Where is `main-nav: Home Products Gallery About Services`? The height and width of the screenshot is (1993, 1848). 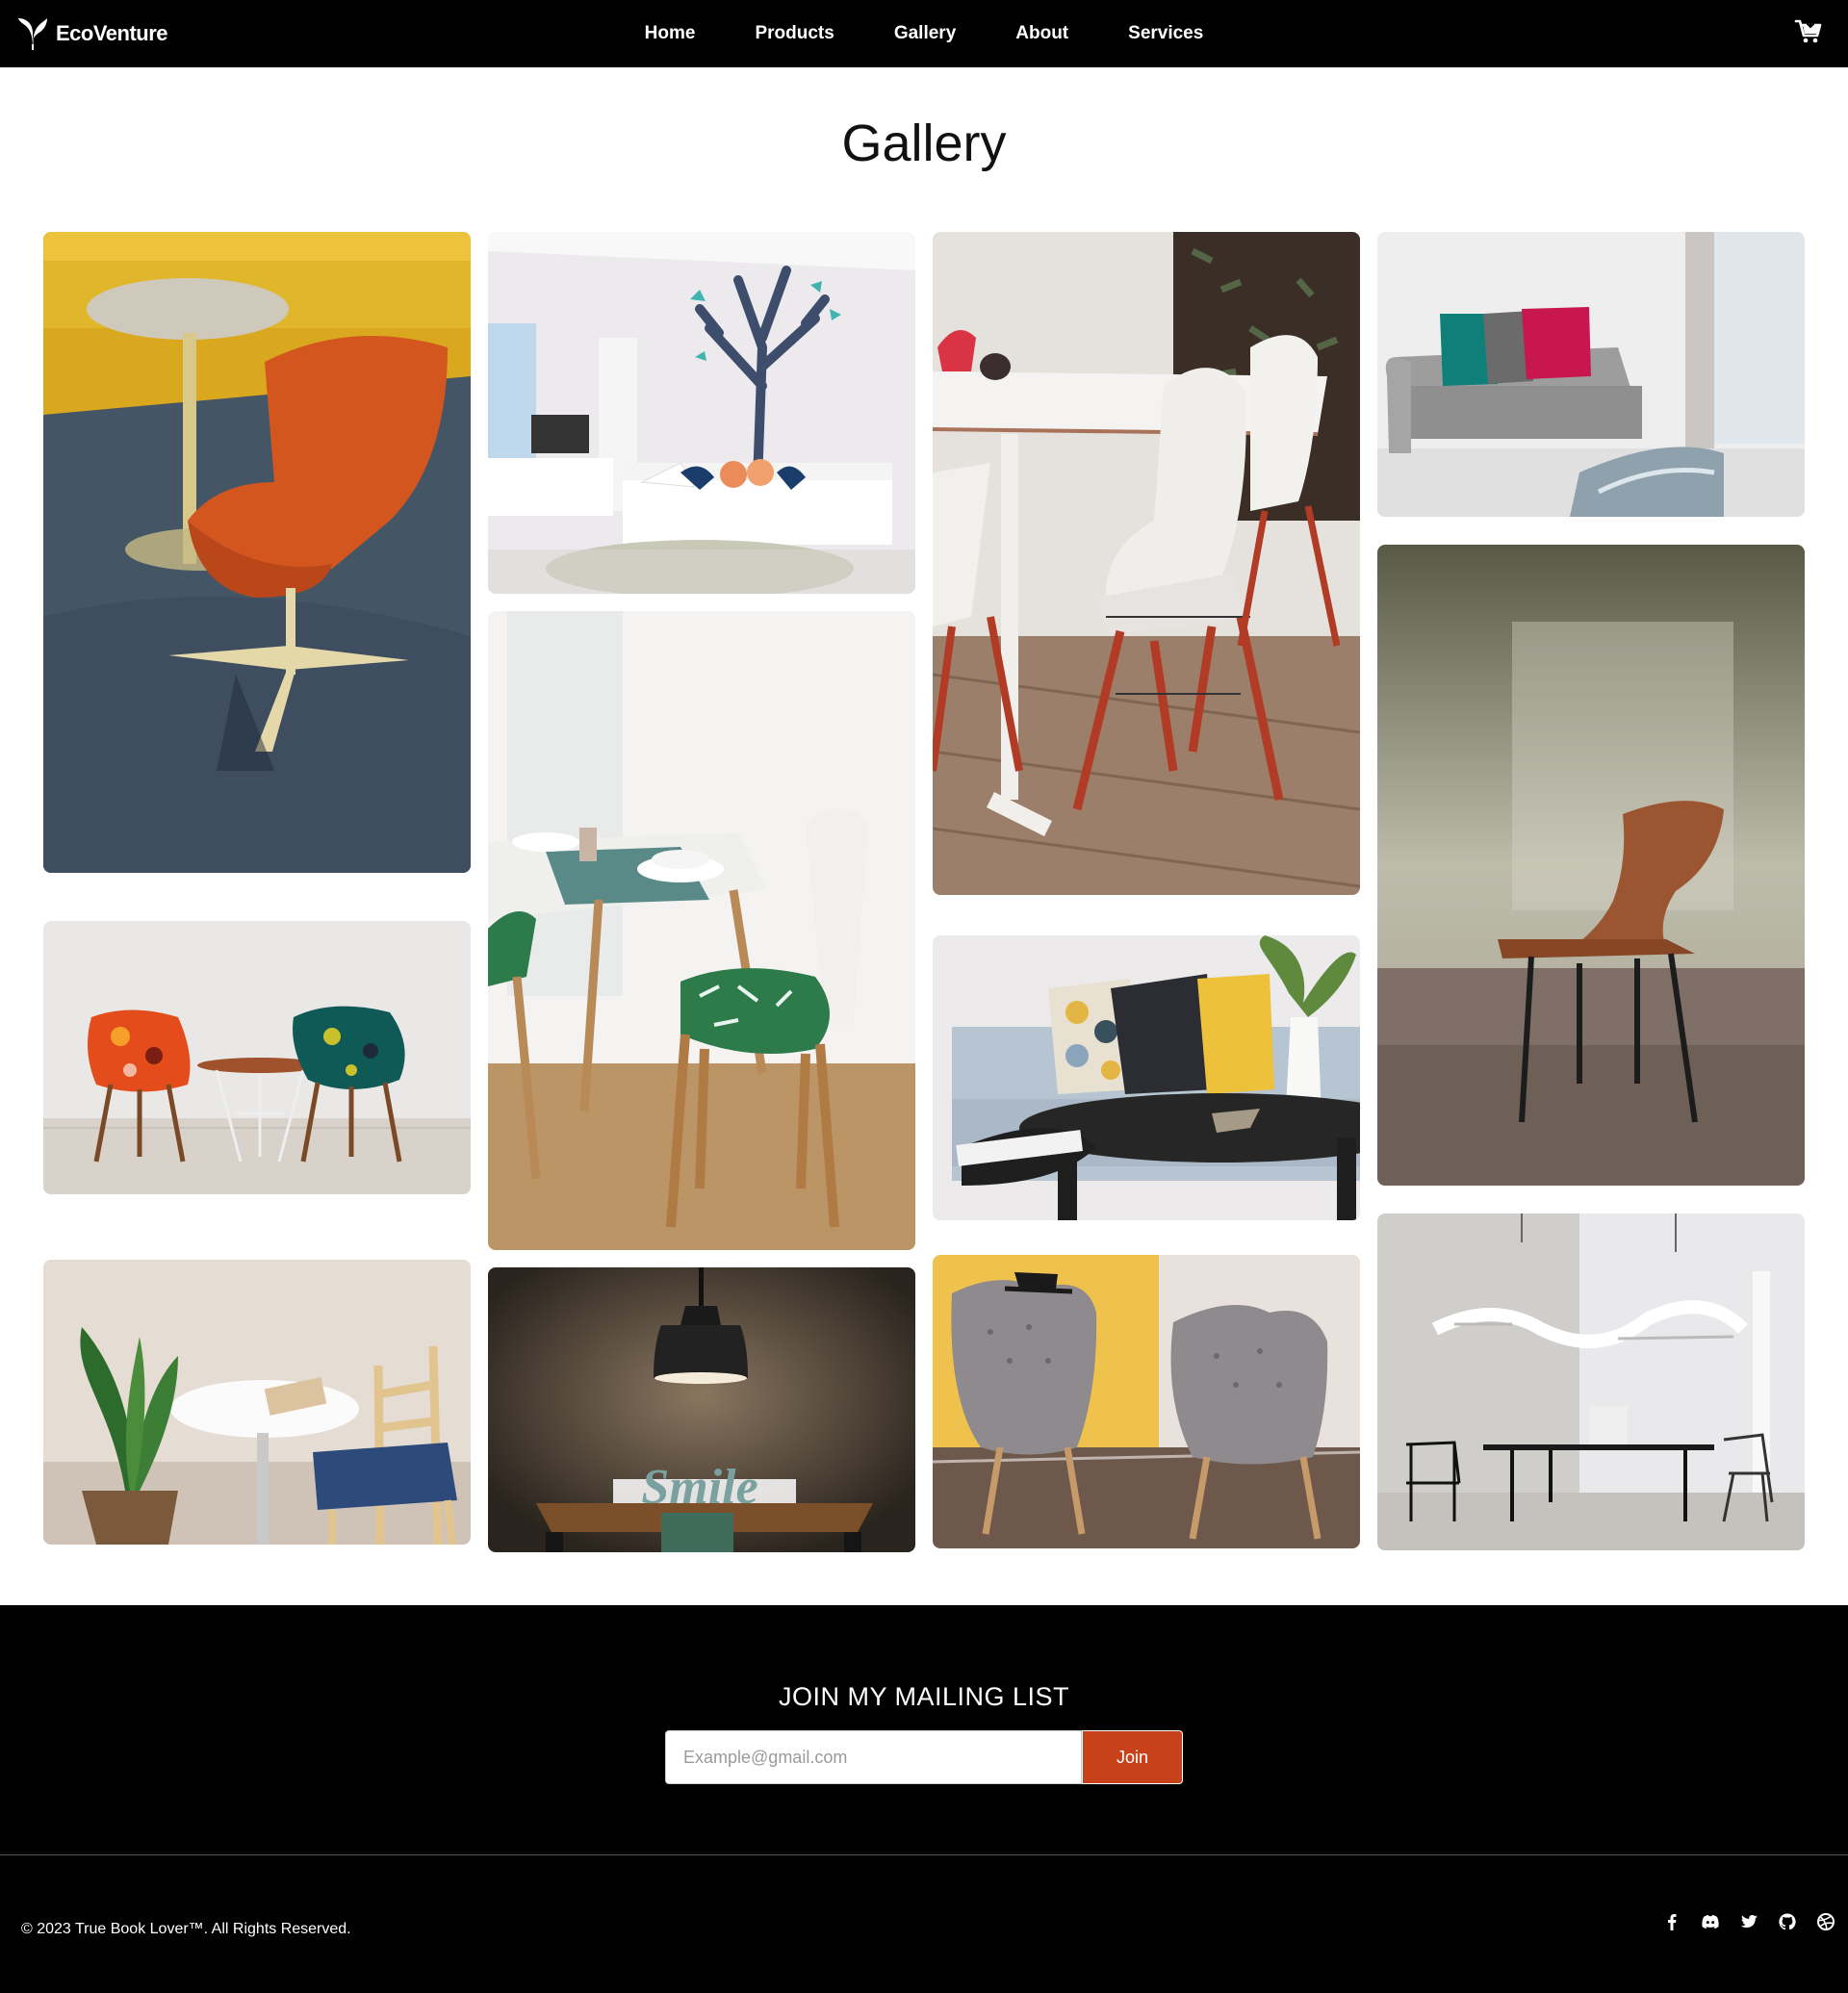
main-nav: Home Products Gallery About Services is located at coordinates (924, 33).